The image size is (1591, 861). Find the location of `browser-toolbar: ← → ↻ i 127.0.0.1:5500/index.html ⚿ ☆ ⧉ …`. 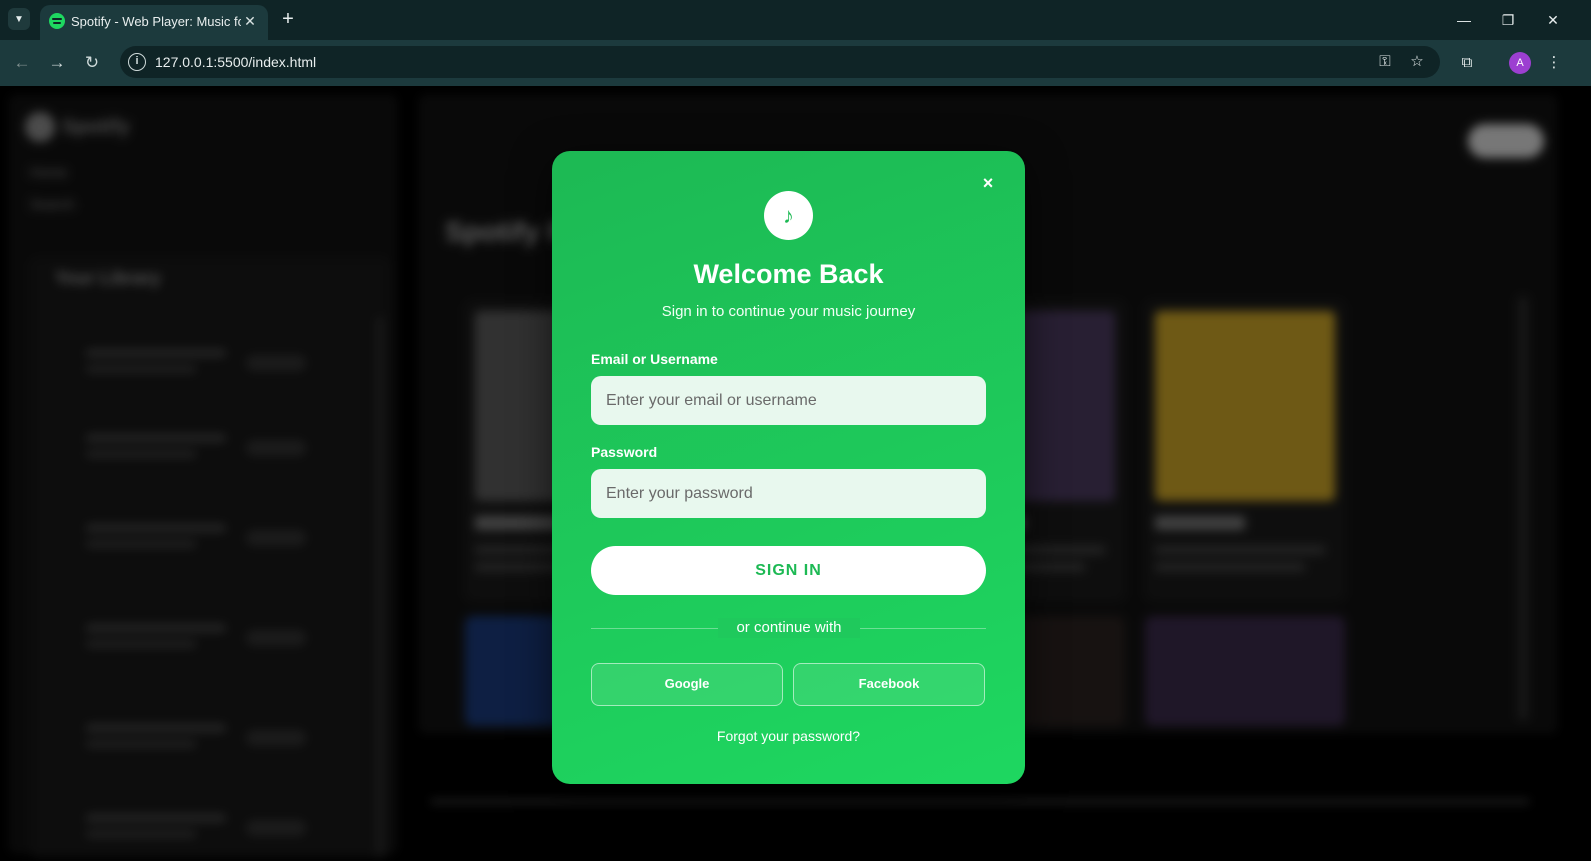

browser-toolbar: ← → ↻ i 127.0.0.1:5500/index.html ⚿ ☆ ⧉ … is located at coordinates (795, 63).